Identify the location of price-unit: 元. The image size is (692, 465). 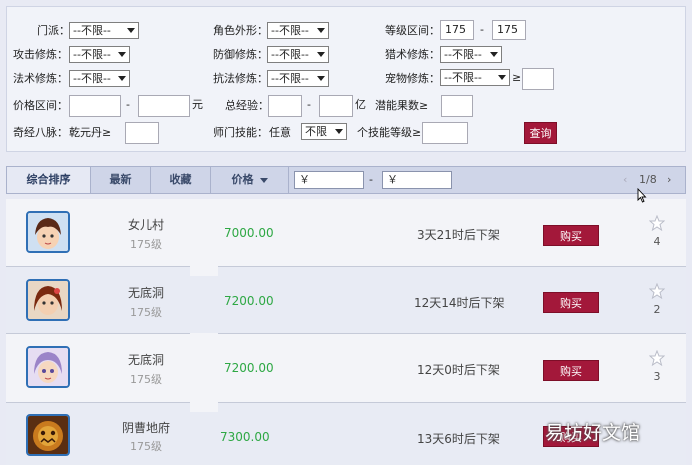
(197, 104).